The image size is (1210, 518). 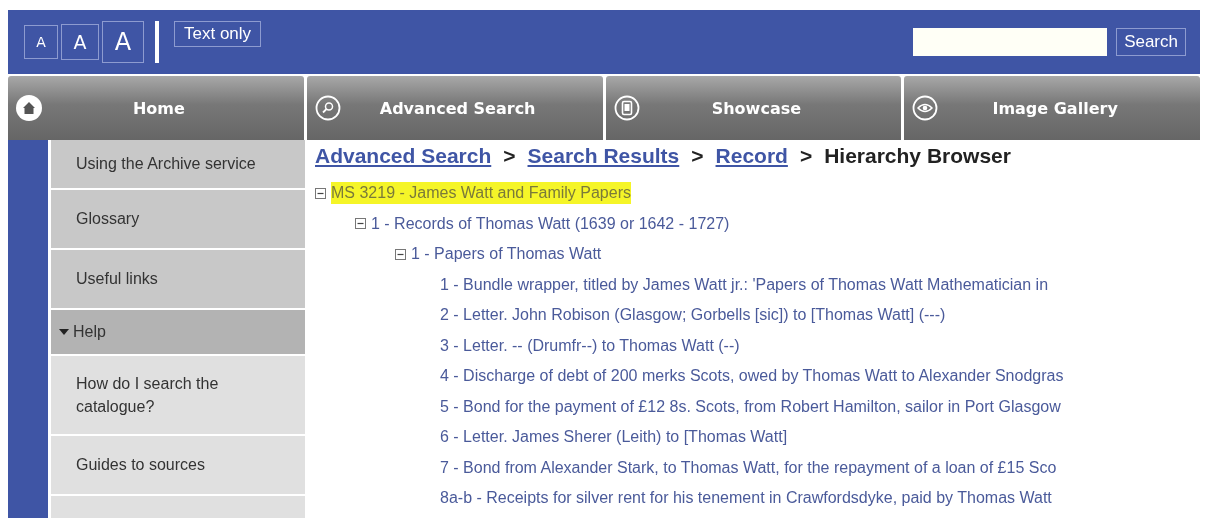 I want to click on tree-item: 1 - Papers of Thomas Watt, so click(x=506, y=254).